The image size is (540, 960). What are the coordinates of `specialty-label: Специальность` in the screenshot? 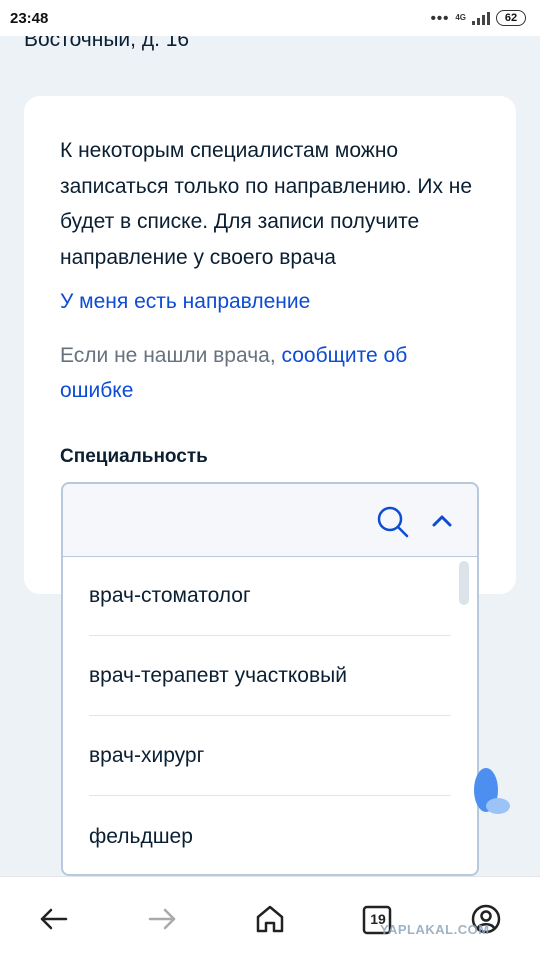 It's located at (134, 456).